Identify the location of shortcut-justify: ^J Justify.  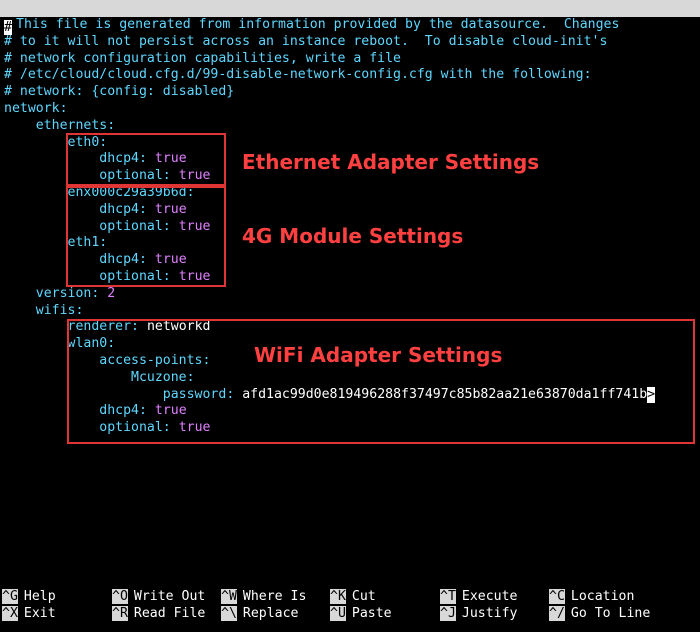
(478, 613).